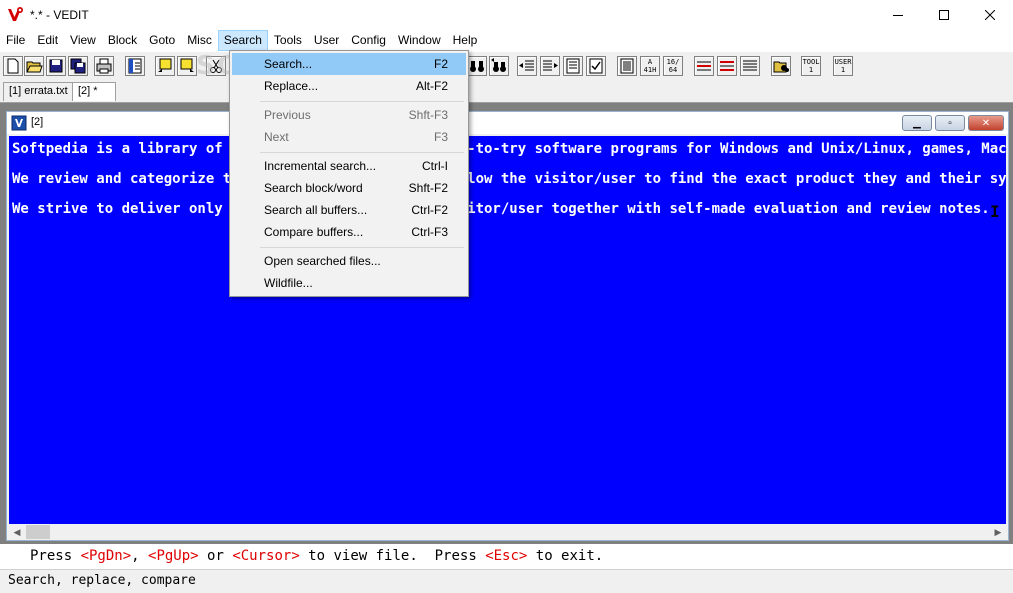  What do you see at coordinates (78, 66) in the screenshot?
I see `save-all-button` at bounding box center [78, 66].